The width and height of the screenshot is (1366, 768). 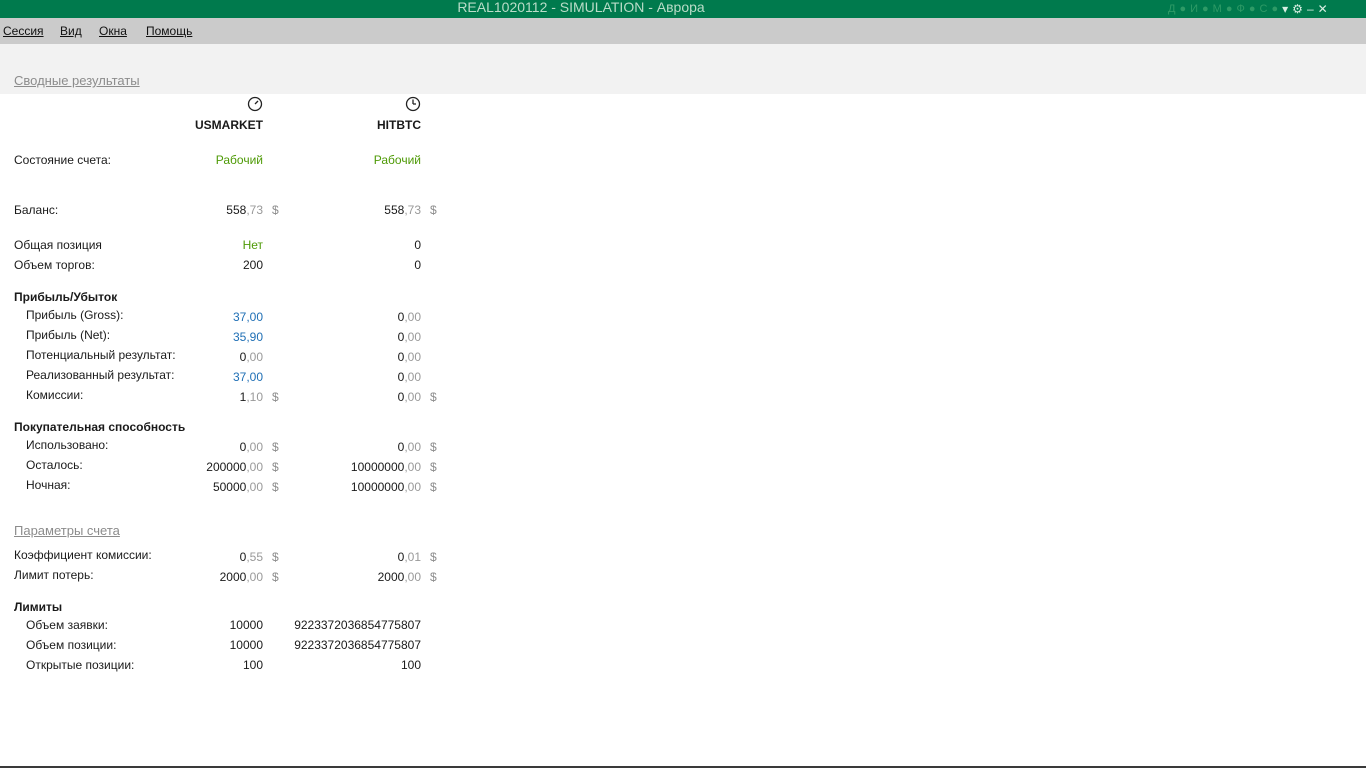 What do you see at coordinates (239, 160) in the screenshot?
I see `usmarket-state: Рабочий` at bounding box center [239, 160].